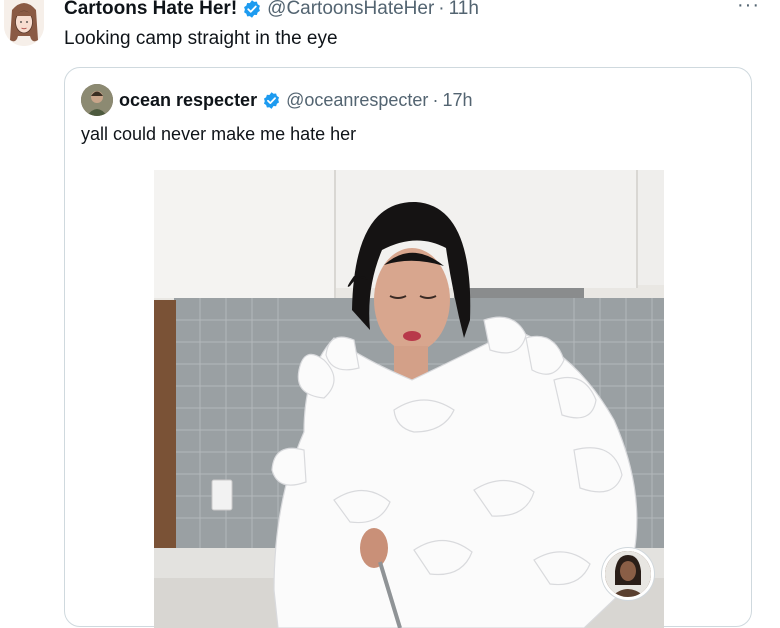 The width and height of the screenshot is (780, 628). I want to click on quoted-verified-badge-icon, so click(271, 100).